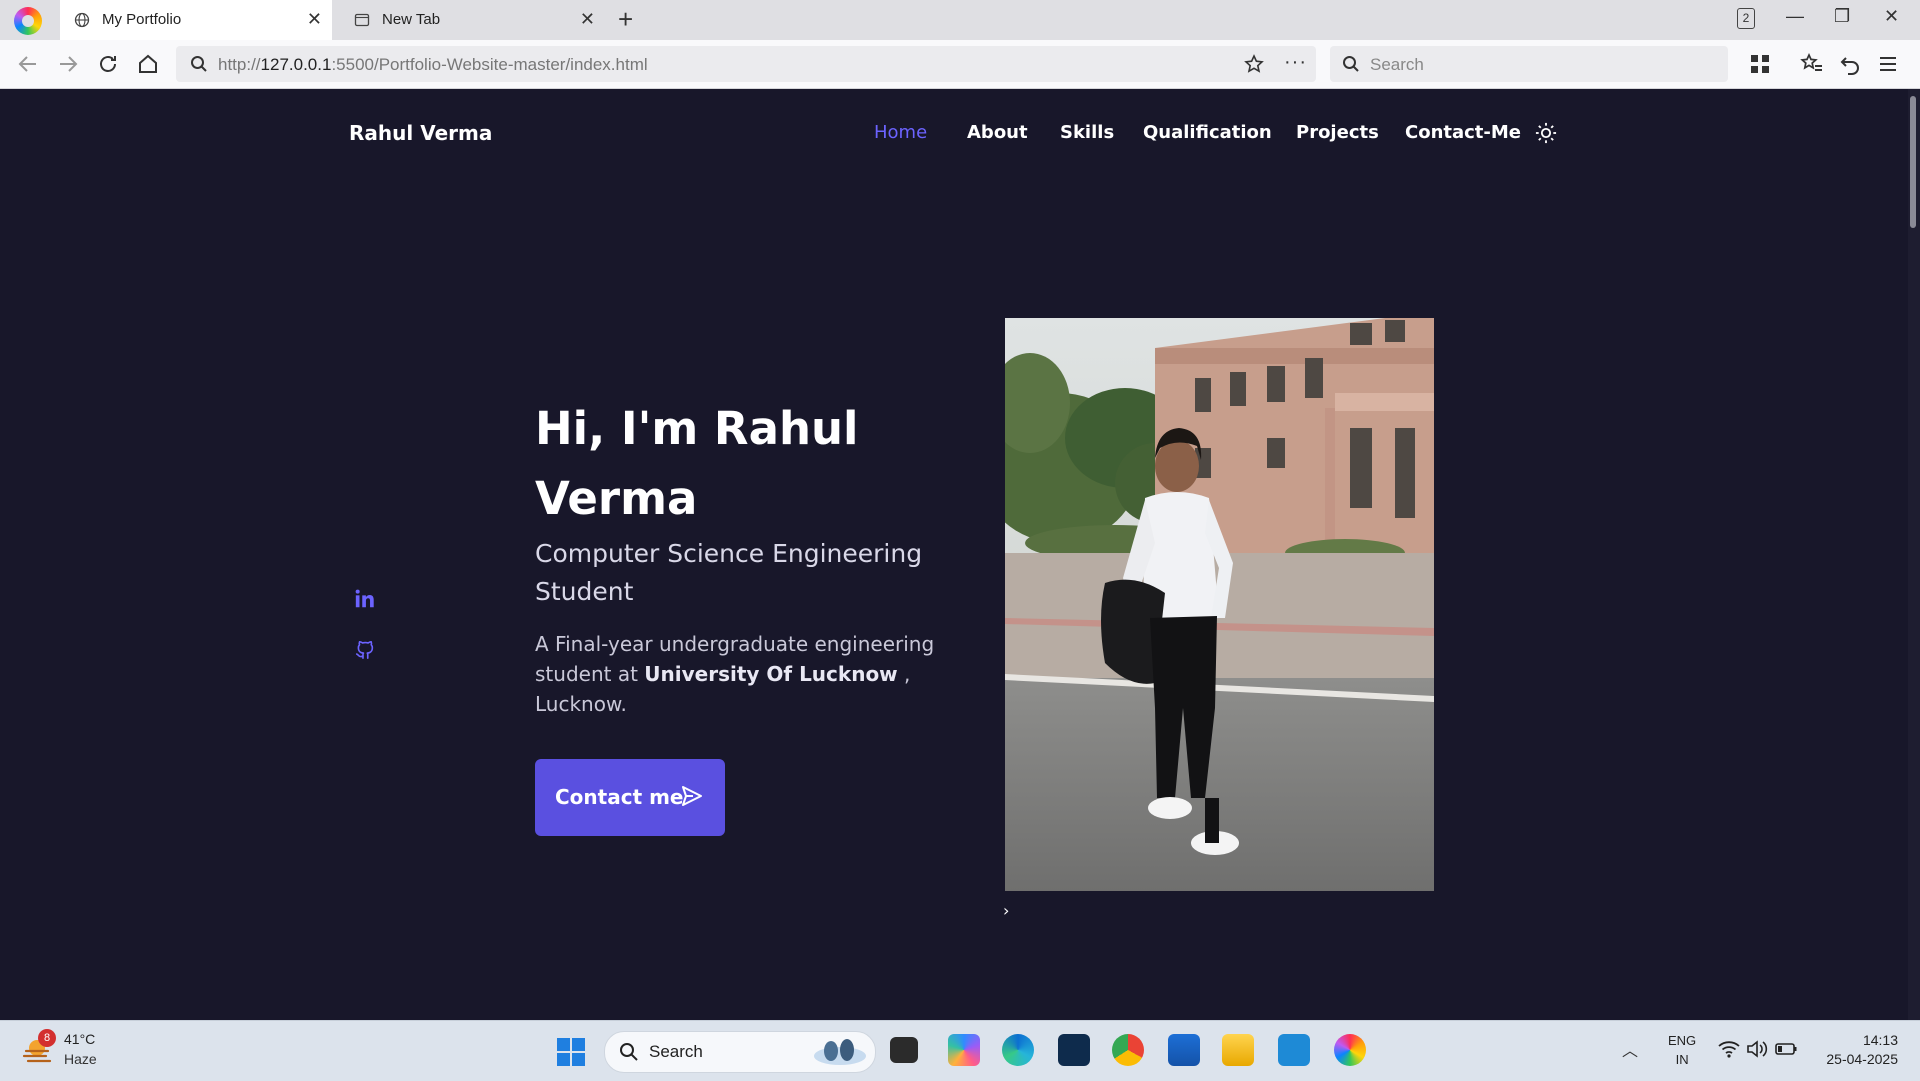 The image size is (1920, 1081). I want to click on wifi-icon, so click(1729, 1049).